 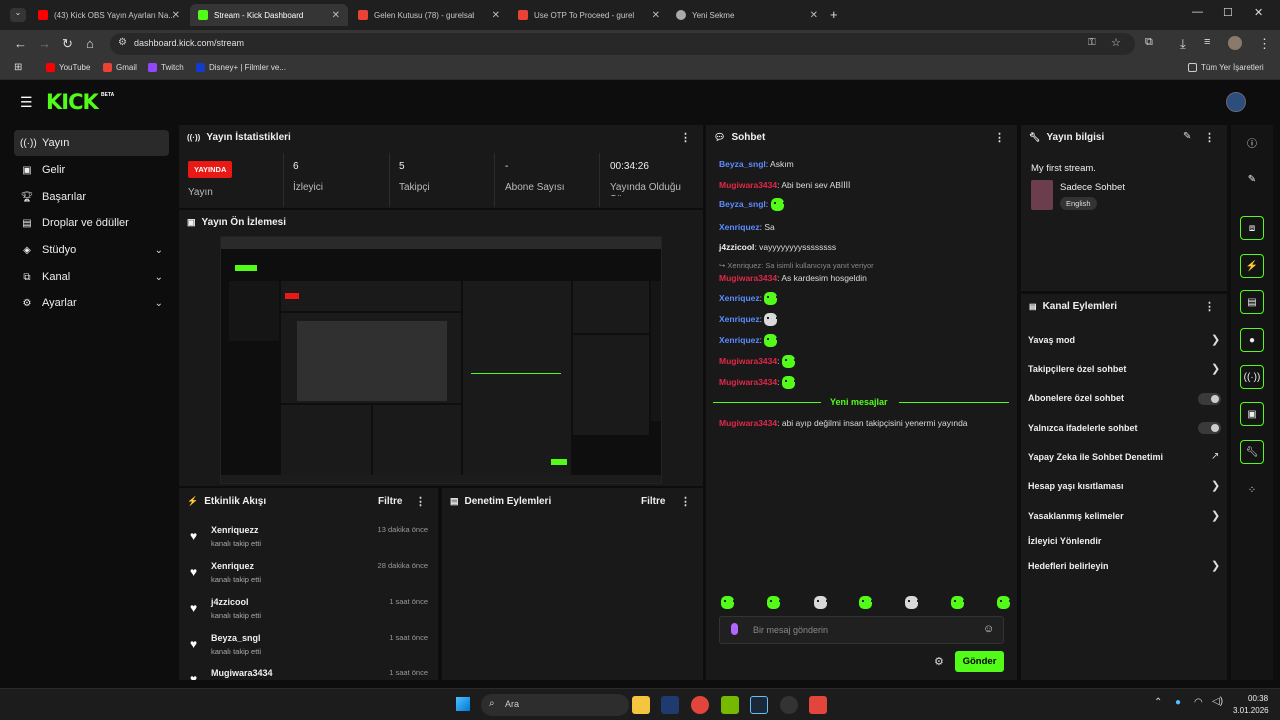 I want to click on new-messages-label: Yeni mesajlar, so click(x=859, y=402).